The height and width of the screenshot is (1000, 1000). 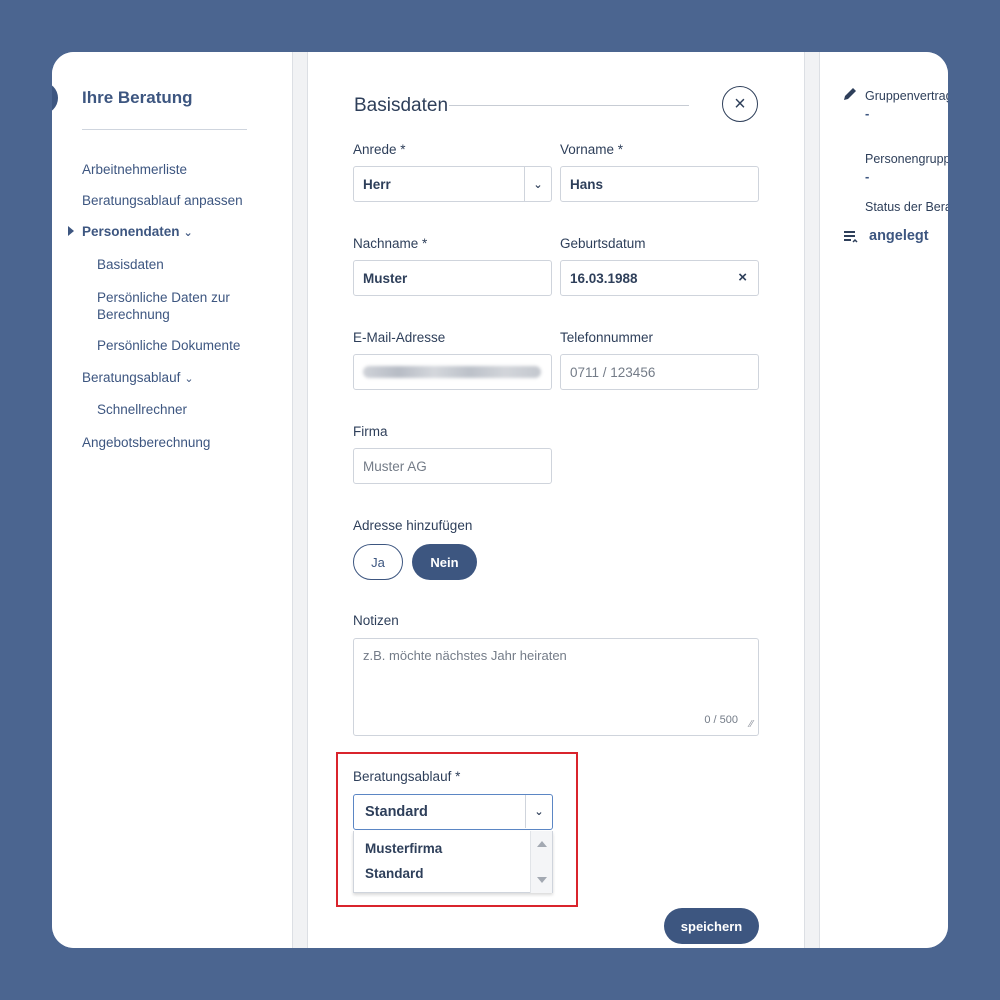 What do you see at coordinates (138, 378) in the screenshot?
I see `sidebar-item-beratungsablauf: Beratungsablauf ⌄` at bounding box center [138, 378].